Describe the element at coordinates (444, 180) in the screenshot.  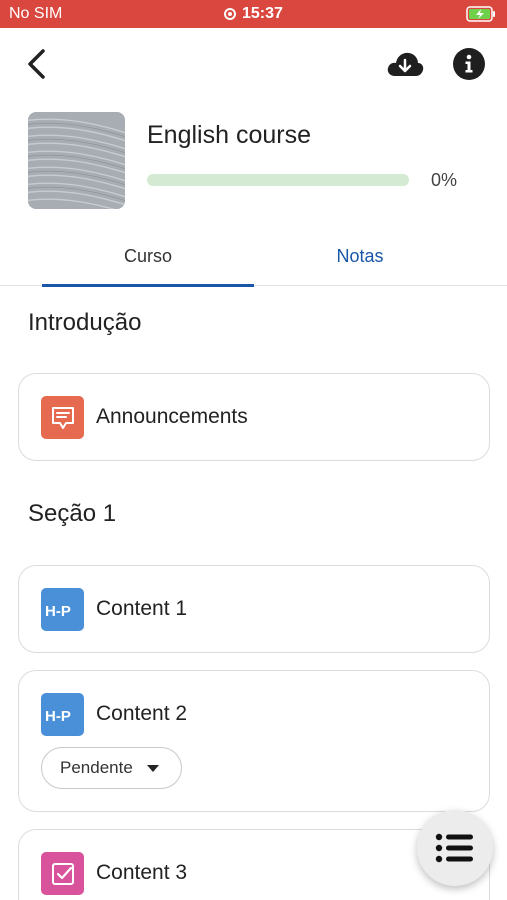
I see `course-progress-label: 0%` at that location.